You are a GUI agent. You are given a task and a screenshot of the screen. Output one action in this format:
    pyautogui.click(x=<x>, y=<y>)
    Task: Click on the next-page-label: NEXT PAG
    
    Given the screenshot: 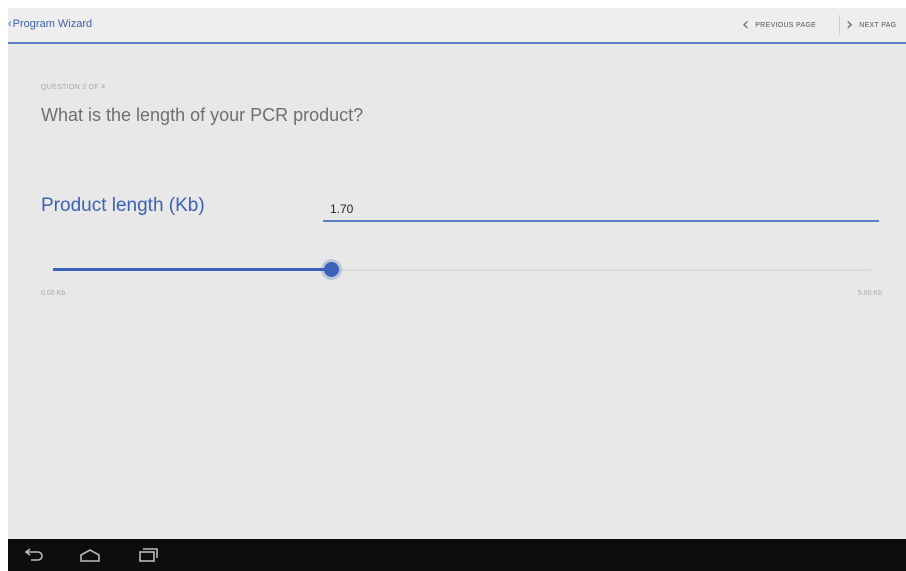 What is the action you would take?
    pyautogui.click(x=878, y=25)
    